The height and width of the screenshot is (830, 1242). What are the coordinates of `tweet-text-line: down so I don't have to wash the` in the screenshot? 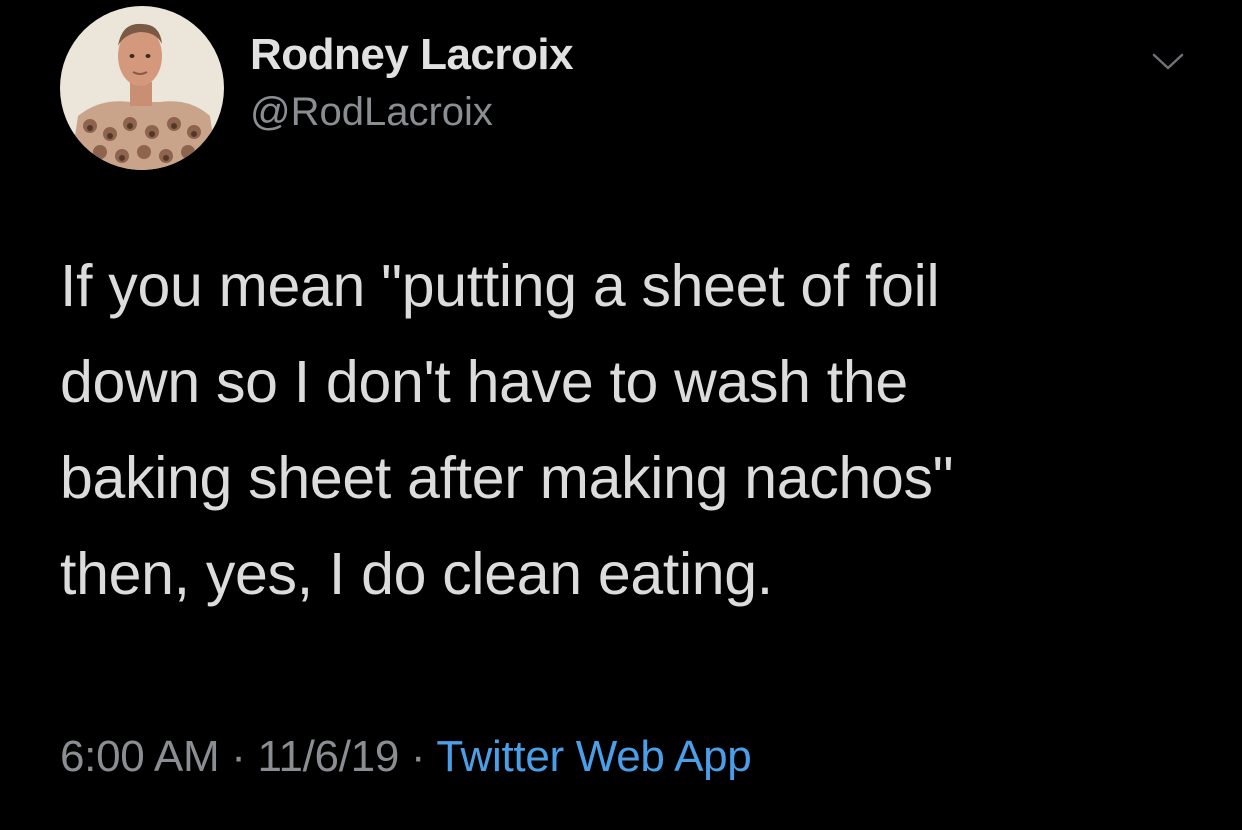 It's located at (484, 382).